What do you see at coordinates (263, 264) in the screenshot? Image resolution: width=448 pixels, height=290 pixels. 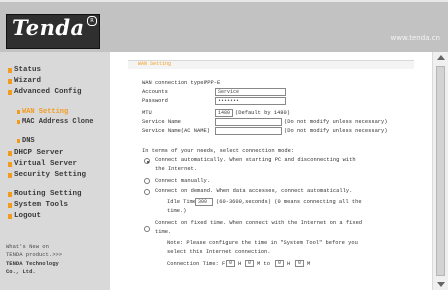 I see `connection-time-unit-m-to: M to` at bounding box center [263, 264].